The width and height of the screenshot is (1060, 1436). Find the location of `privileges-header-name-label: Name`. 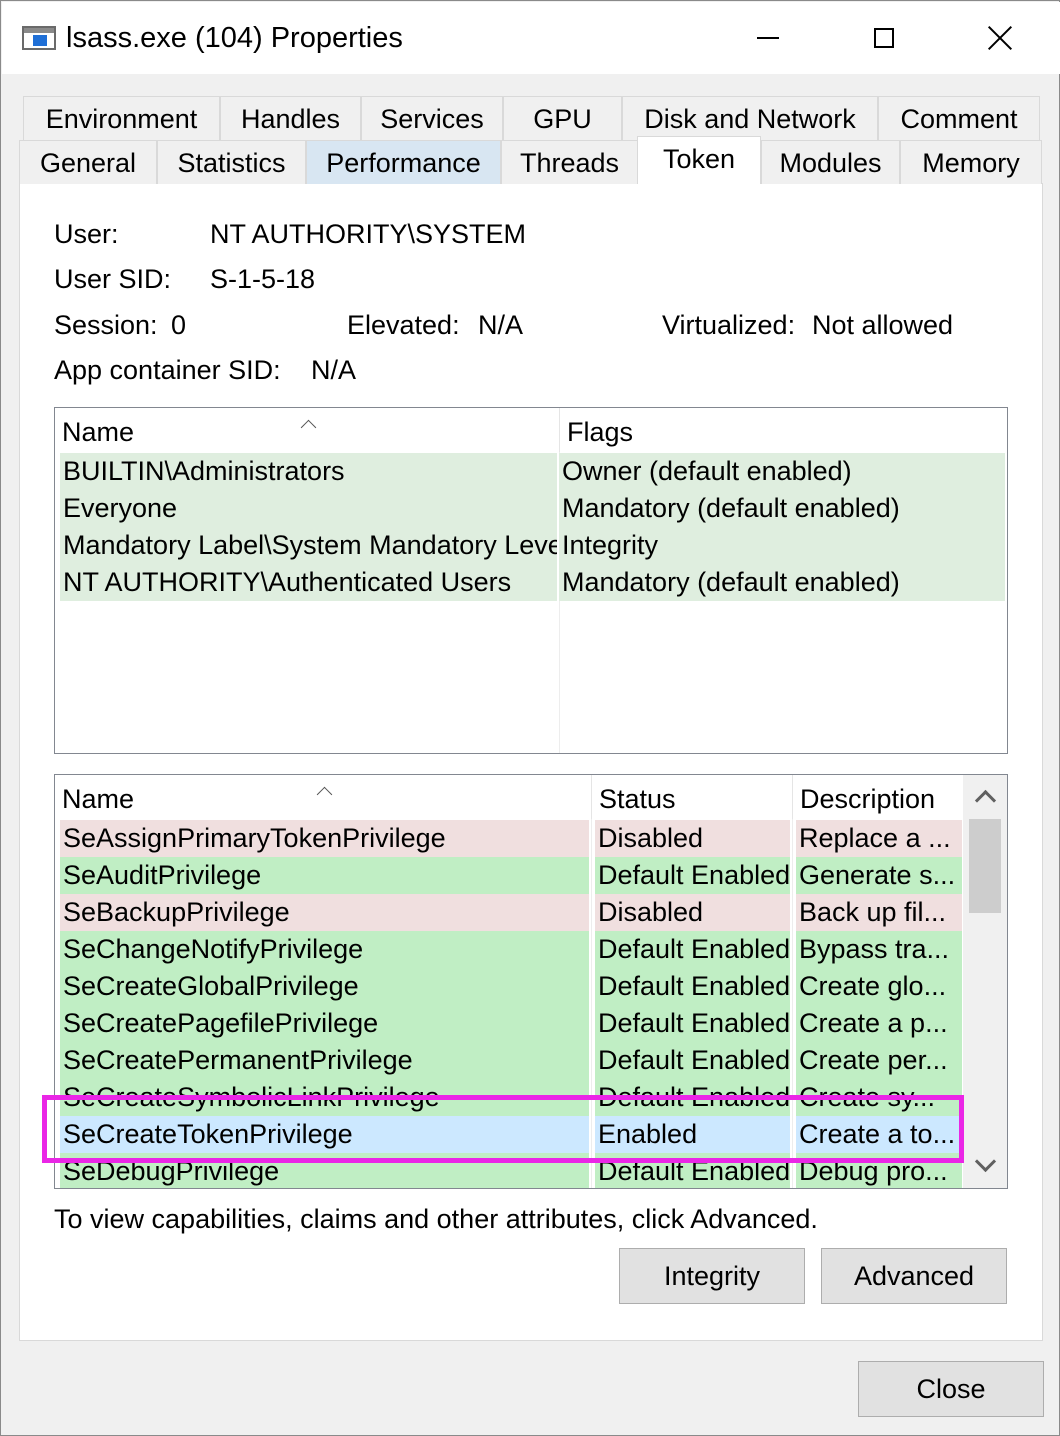

privileges-header-name-label: Name is located at coordinates (98, 799).